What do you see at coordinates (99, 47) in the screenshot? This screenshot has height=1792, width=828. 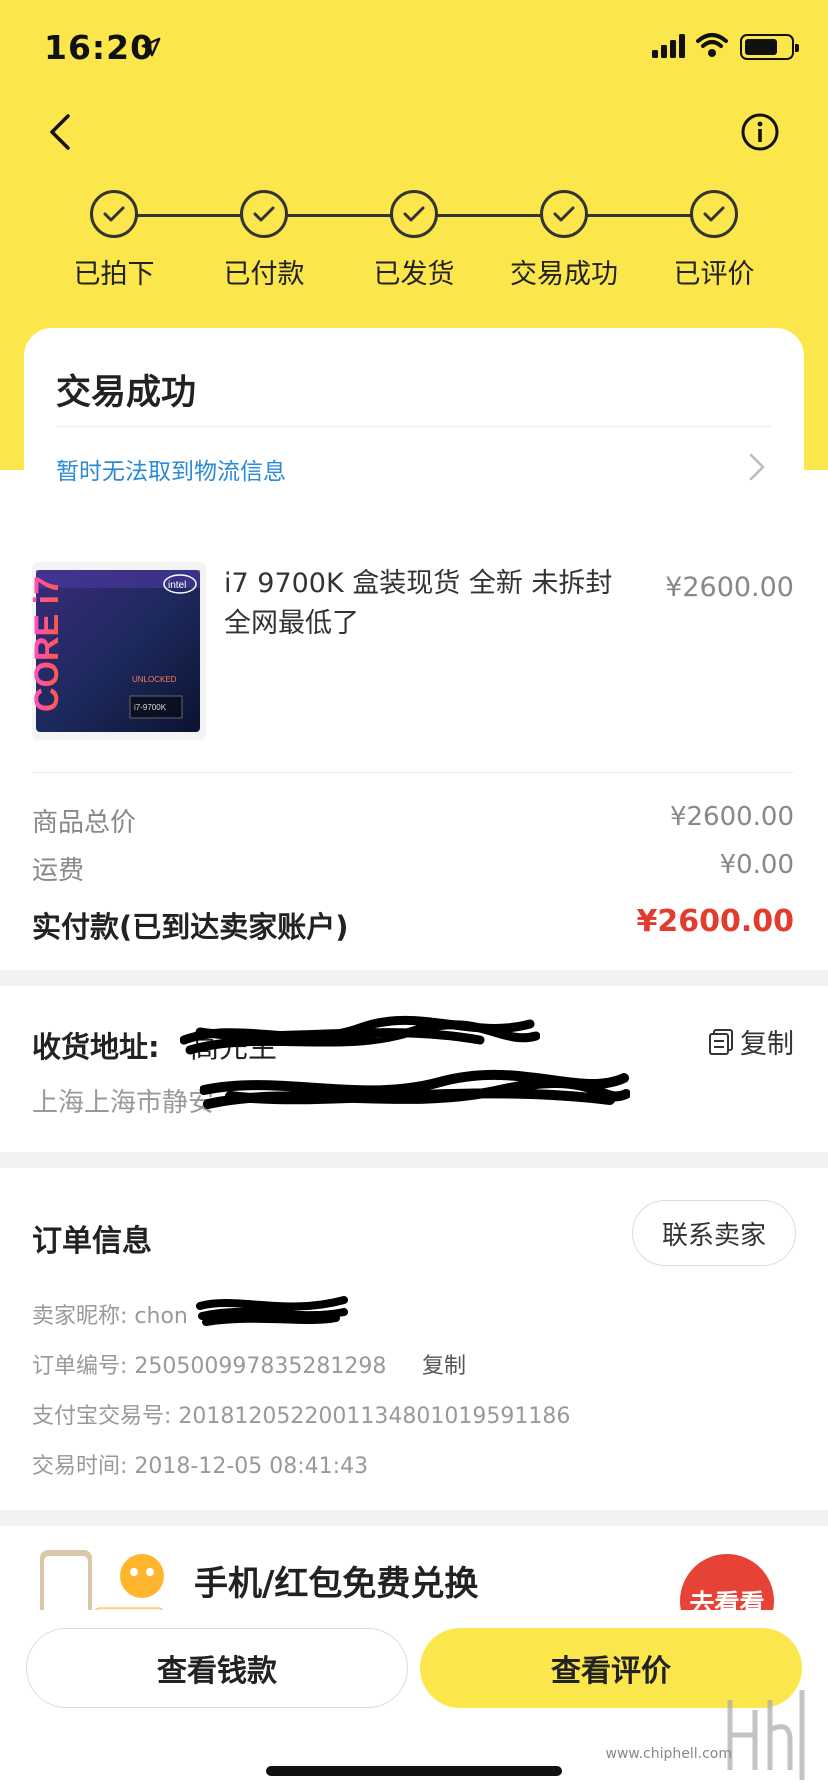 I see `clock: 16:20` at bounding box center [99, 47].